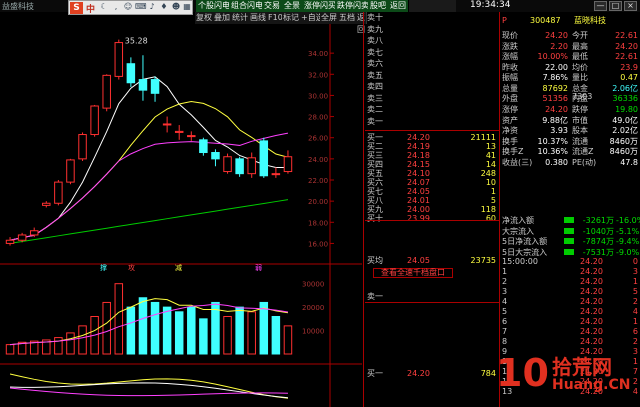 Image resolution: width=640 pixels, height=407 pixels. What do you see at coordinates (615, 6) in the screenshot?
I see `maximize-button: □` at bounding box center [615, 6].